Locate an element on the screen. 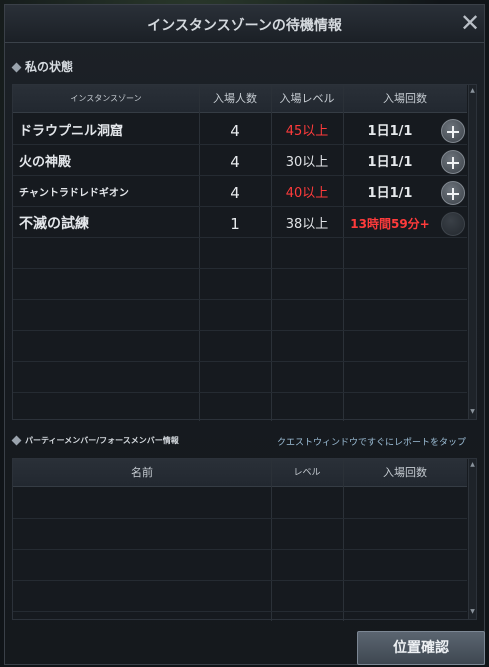 This screenshot has width=489, height=667. entry-cooldown: 13時間59分+ is located at coordinates (390, 224).